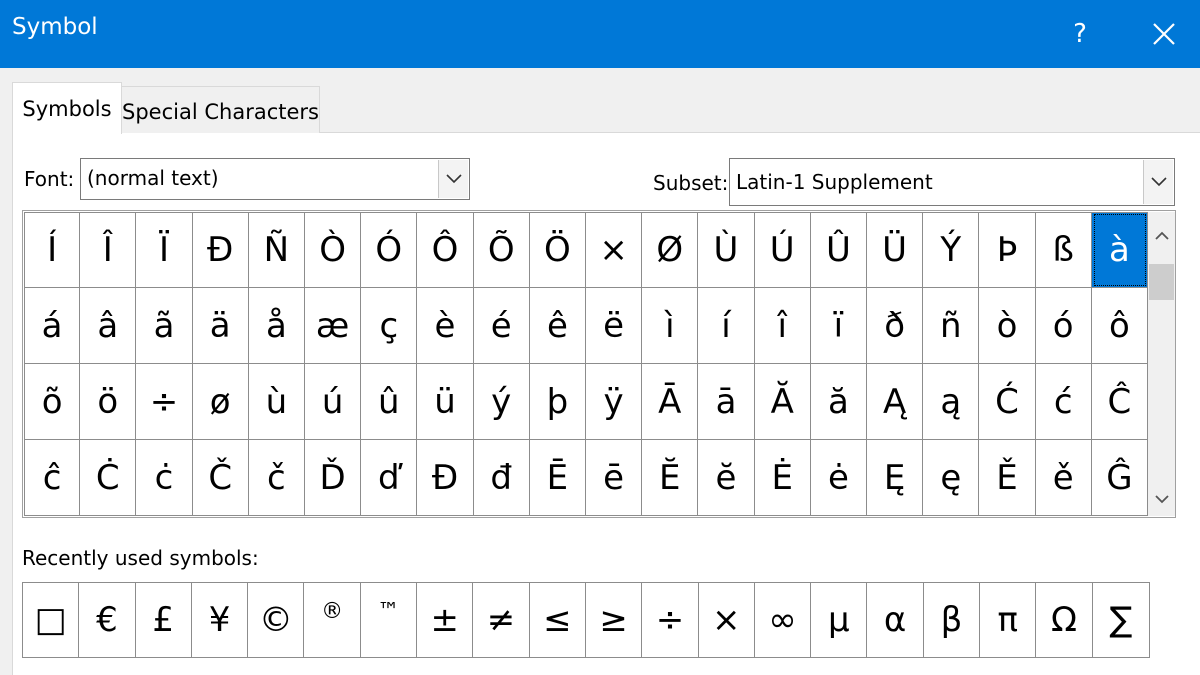 Image resolution: width=1200 pixels, height=675 pixels. Describe the element at coordinates (1119, 478) in the screenshot. I see `symbol-cell: Ĝ` at that location.